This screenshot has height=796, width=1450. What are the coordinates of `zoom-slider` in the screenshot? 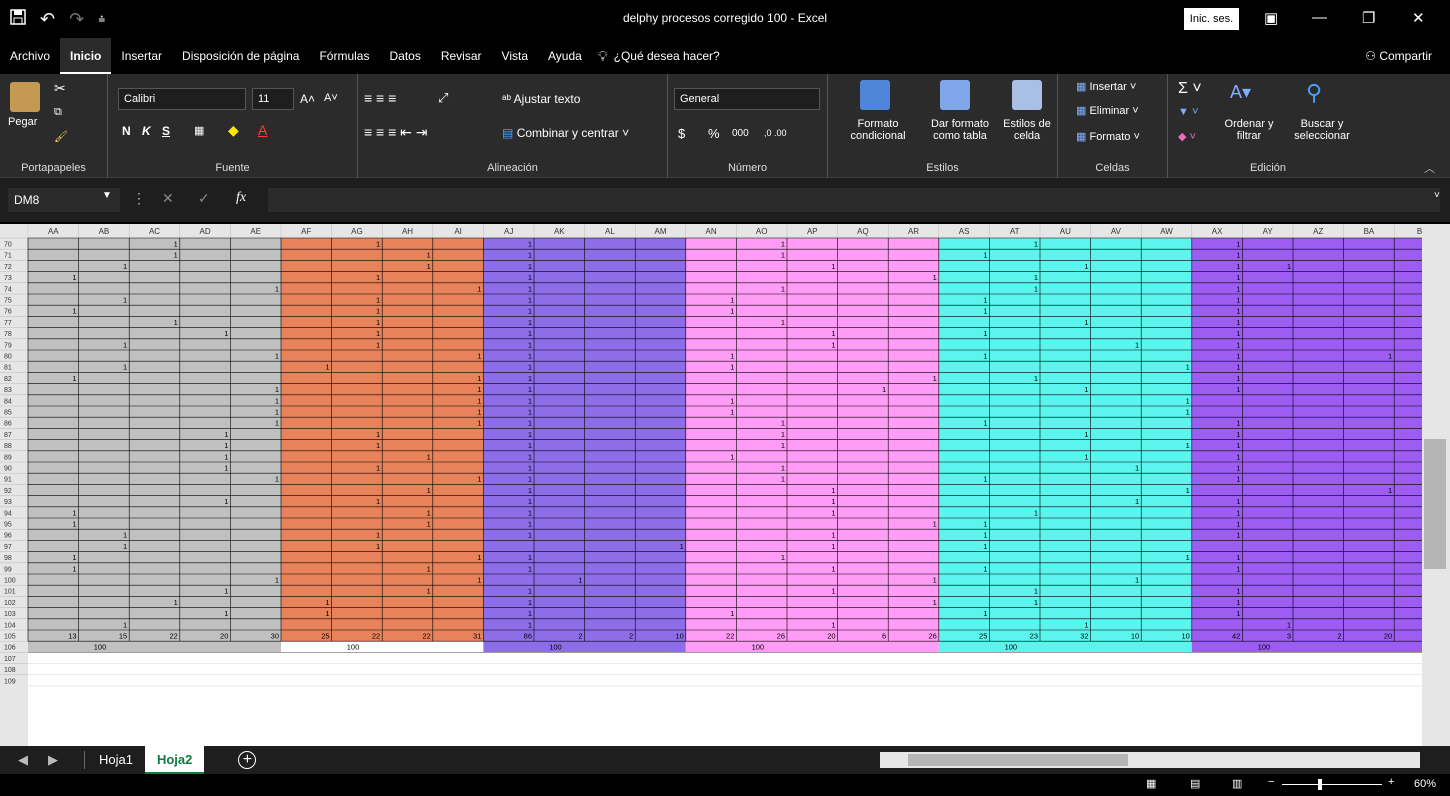 It's located at (1332, 784).